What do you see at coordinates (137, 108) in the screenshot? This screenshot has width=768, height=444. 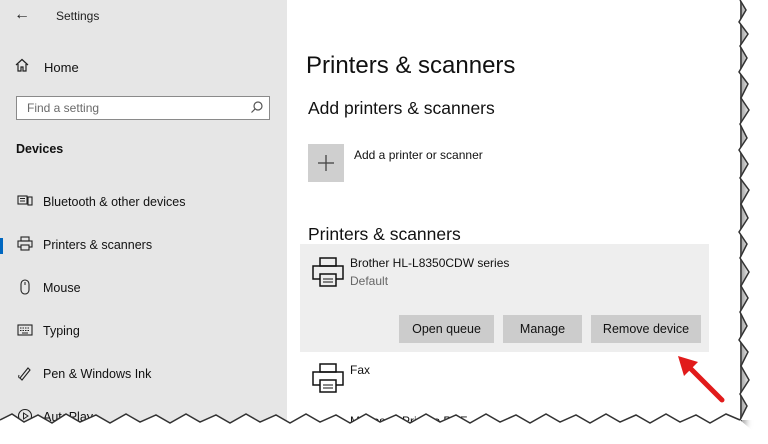 I see `search-input` at bounding box center [137, 108].